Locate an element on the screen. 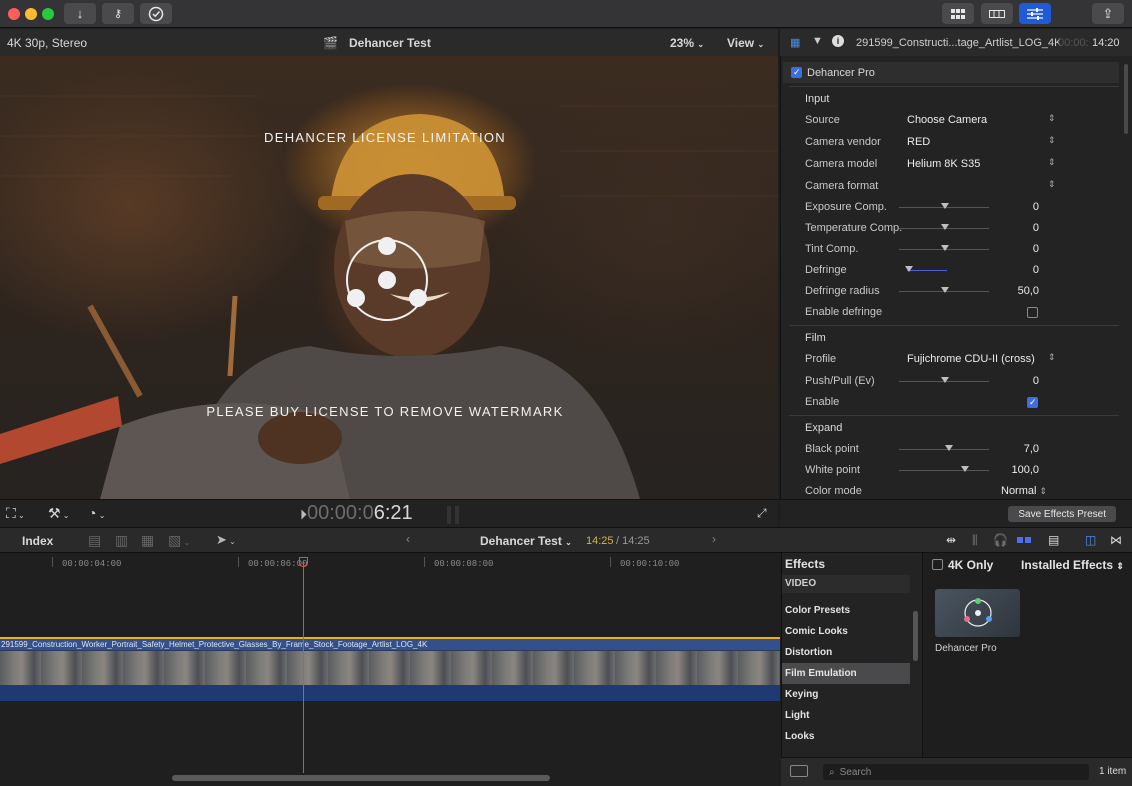 The height and width of the screenshot is (786, 1132). close-window-button is located at coordinates (14, 14).